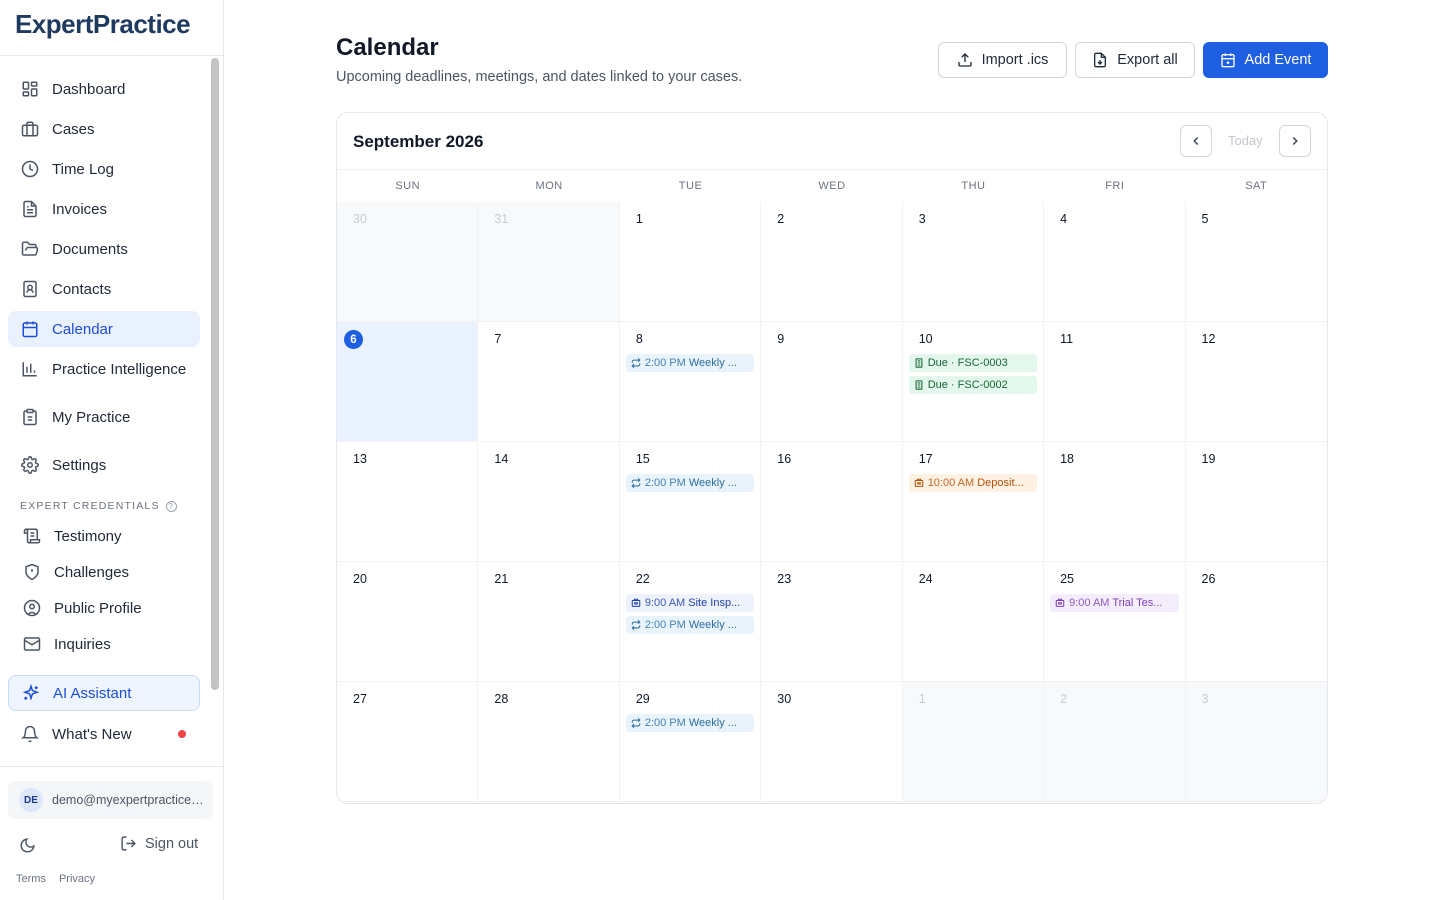 This screenshot has height=900, width=1440. What do you see at coordinates (965, 60) in the screenshot?
I see `upload-icon` at bounding box center [965, 60].